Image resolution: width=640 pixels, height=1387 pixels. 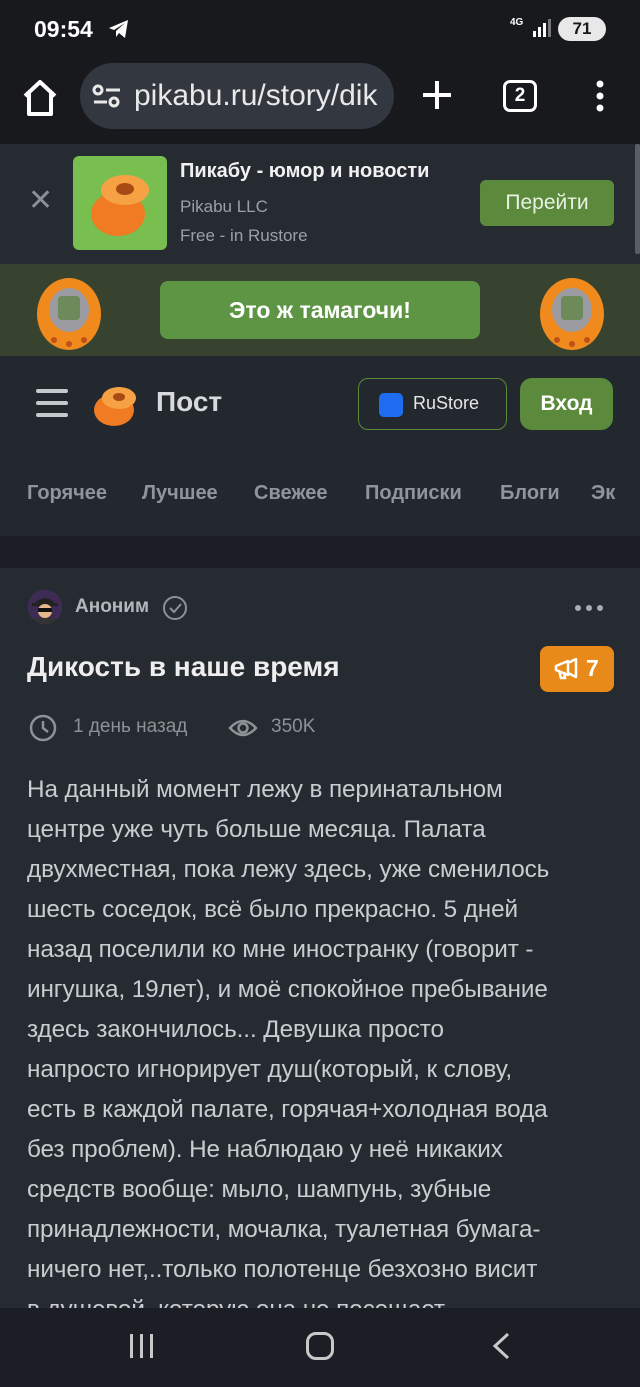 I want to click on tab-best: Лучшее, so click(x=180, y=493).